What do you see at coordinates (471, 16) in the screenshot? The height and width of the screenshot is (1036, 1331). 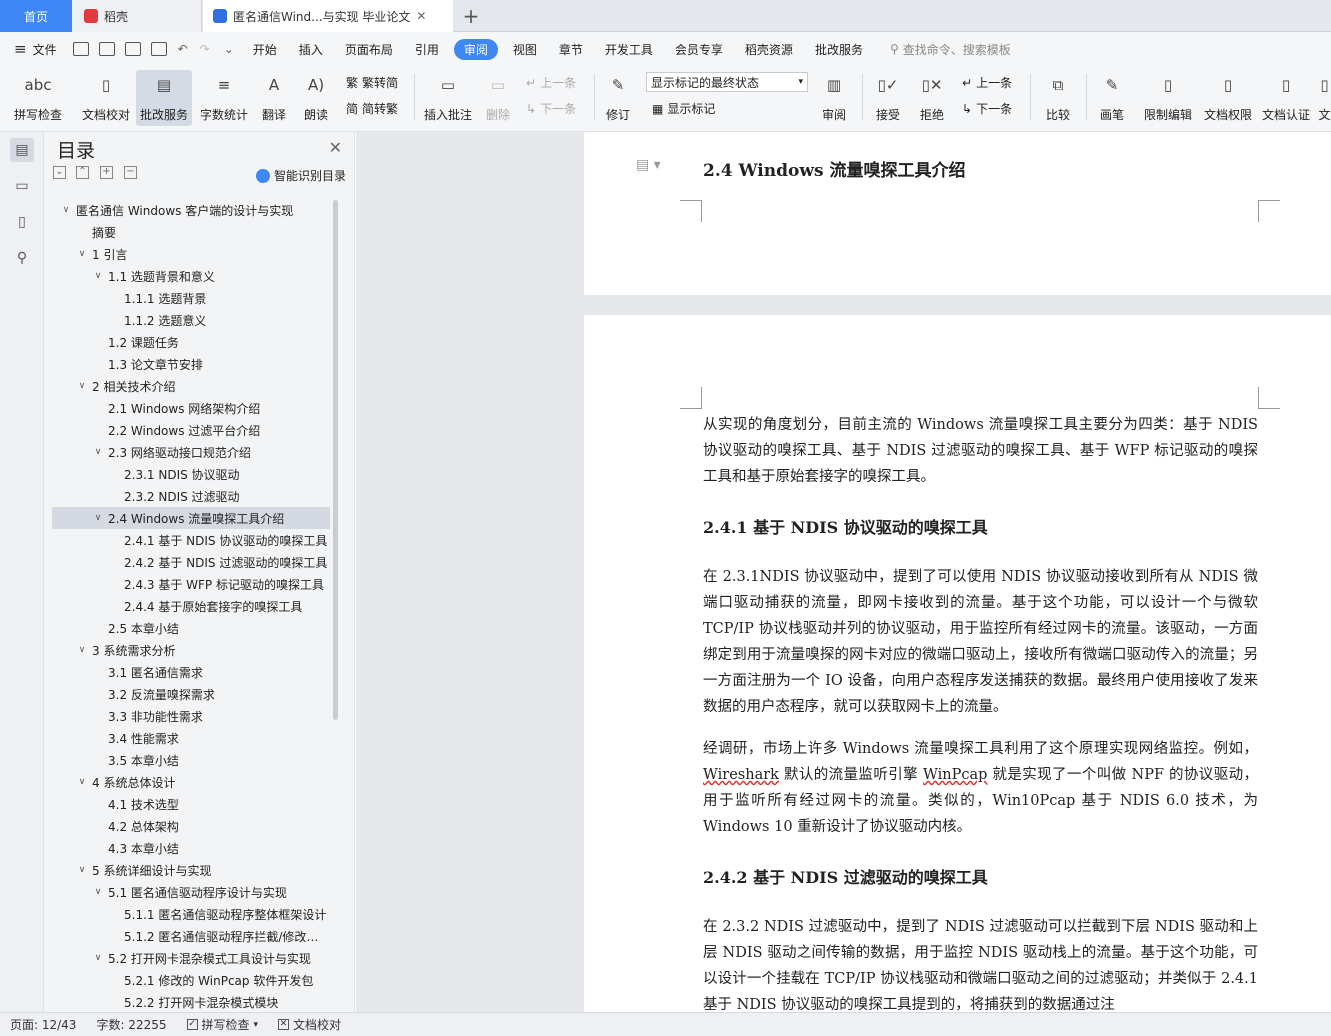 I see `new-tab-button: +` at bounding box center [471, 16].